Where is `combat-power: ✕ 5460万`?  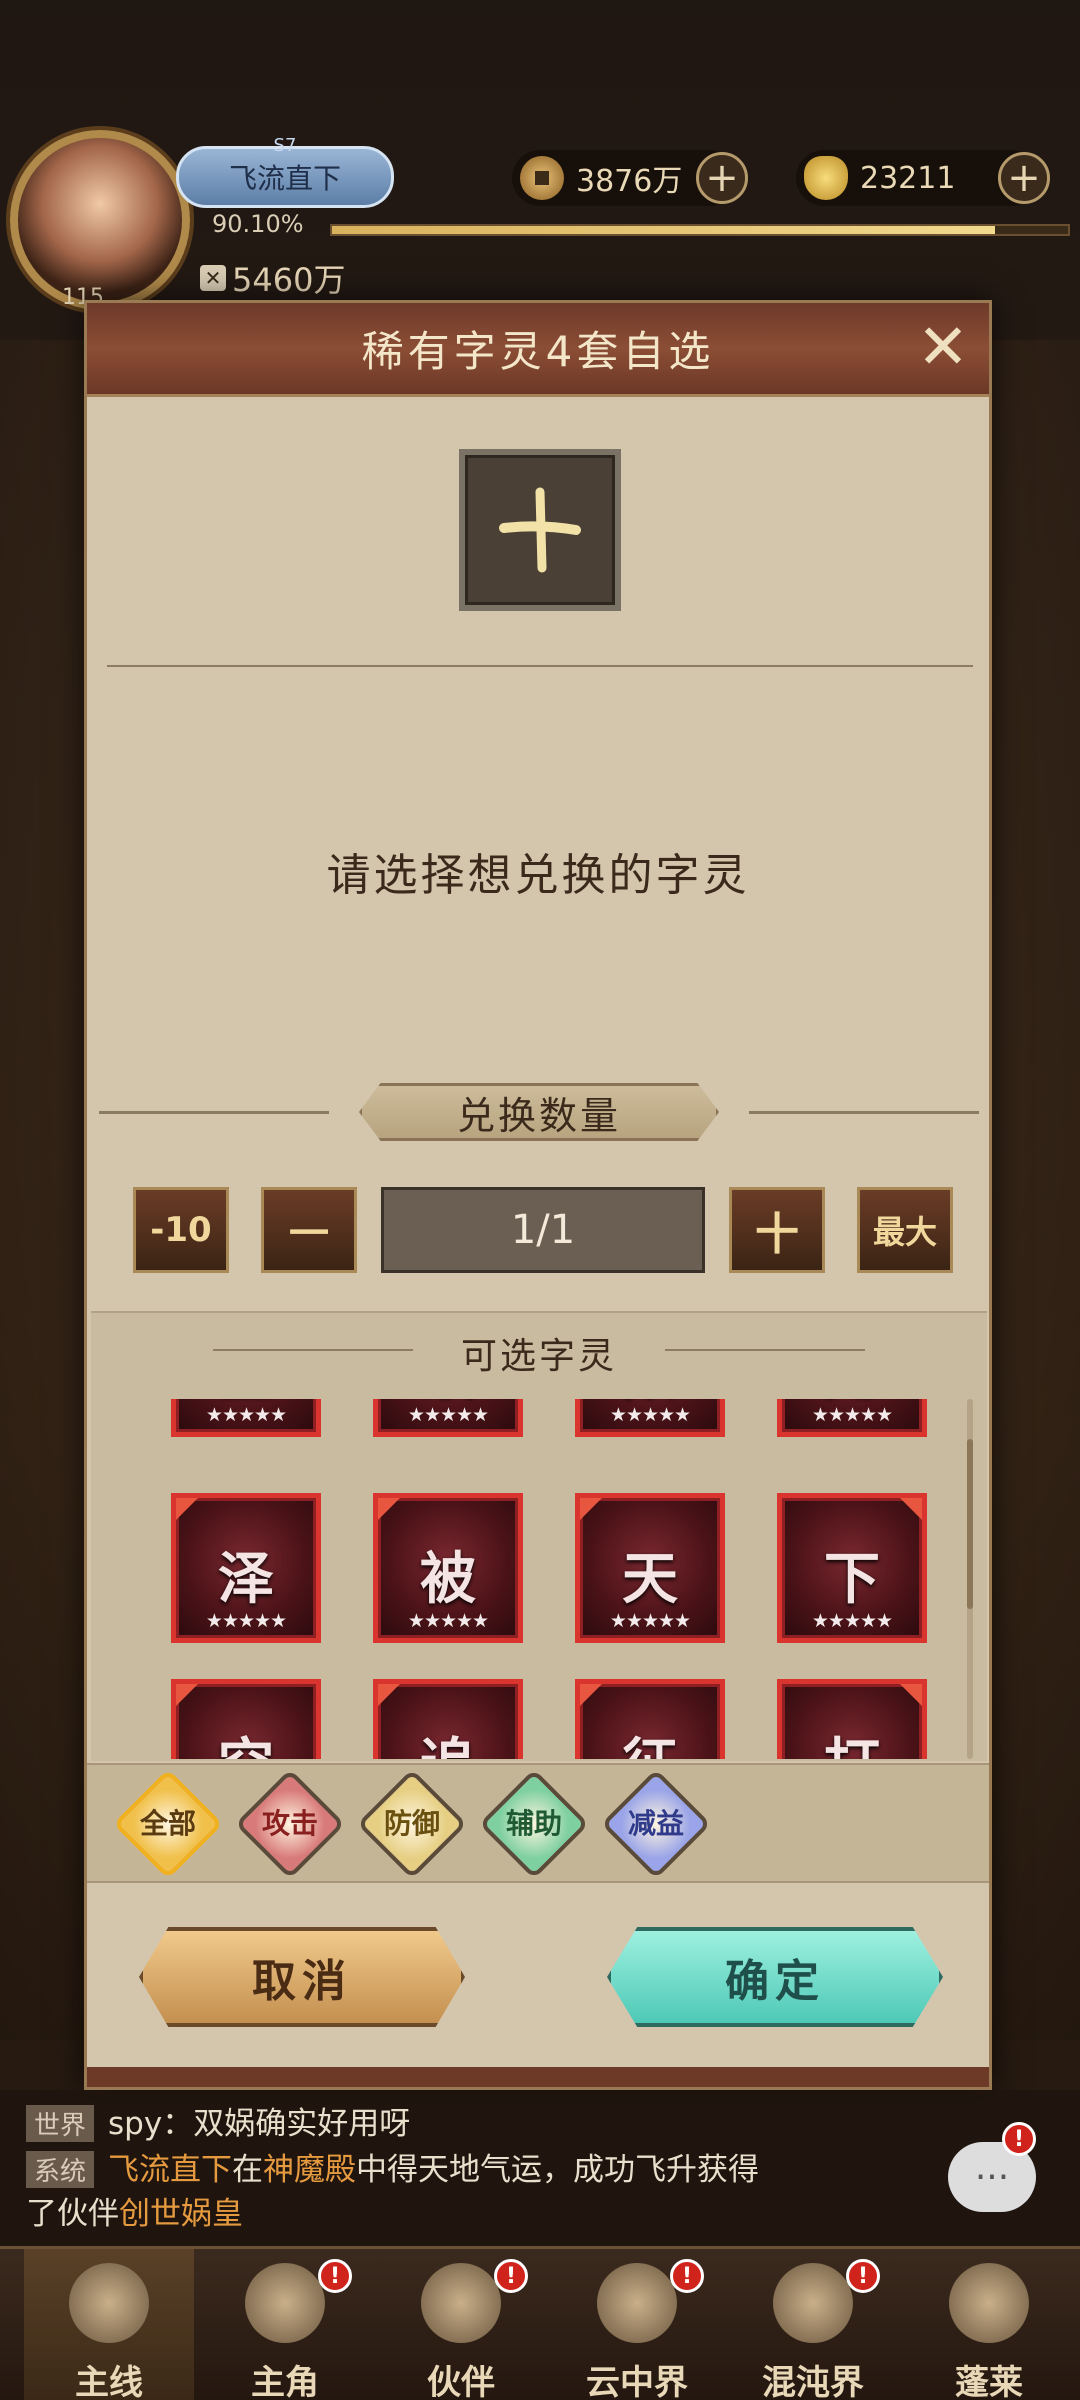
combat-power: ✕ 5460万 is located at coordinates (272, 278).